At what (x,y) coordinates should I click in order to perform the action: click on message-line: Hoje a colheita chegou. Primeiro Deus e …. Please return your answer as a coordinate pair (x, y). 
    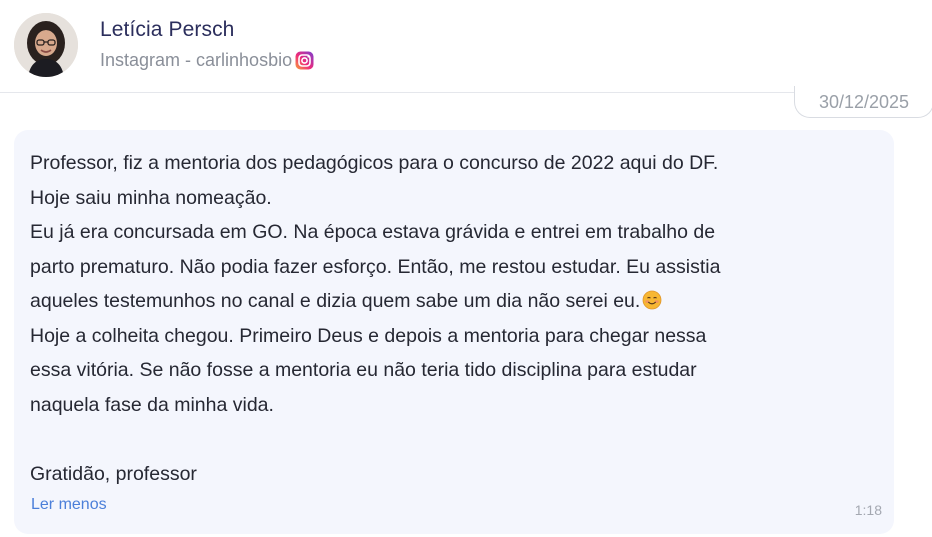
    Looking at the image, I should click on (368, 335).